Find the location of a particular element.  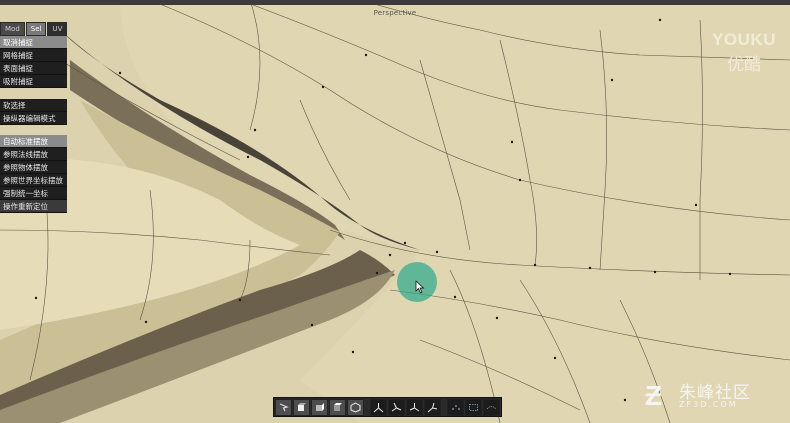

menu-item-reposition: 操作重新定位 is located at coordinates (33, 206).